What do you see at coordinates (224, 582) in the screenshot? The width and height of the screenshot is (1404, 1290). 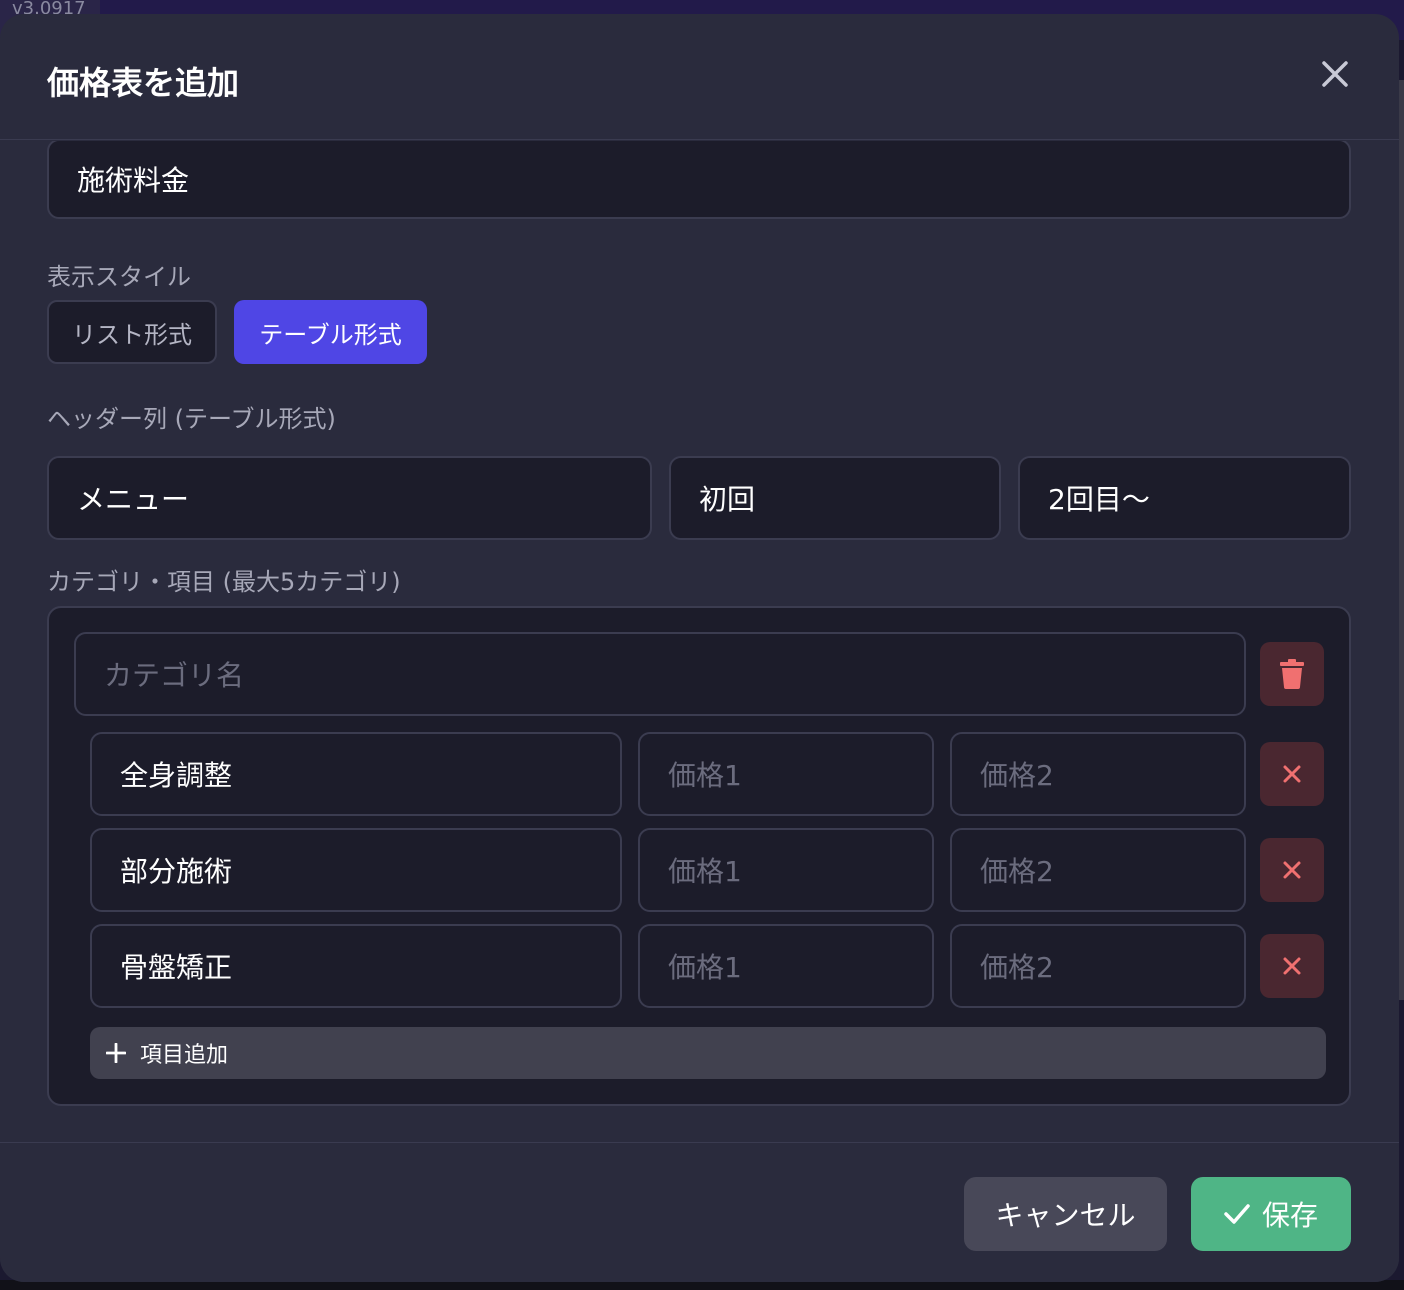 I see `categories-label: カテゴリ・項目 (最大5カテゴリ)` at bounding box center [224, 582].